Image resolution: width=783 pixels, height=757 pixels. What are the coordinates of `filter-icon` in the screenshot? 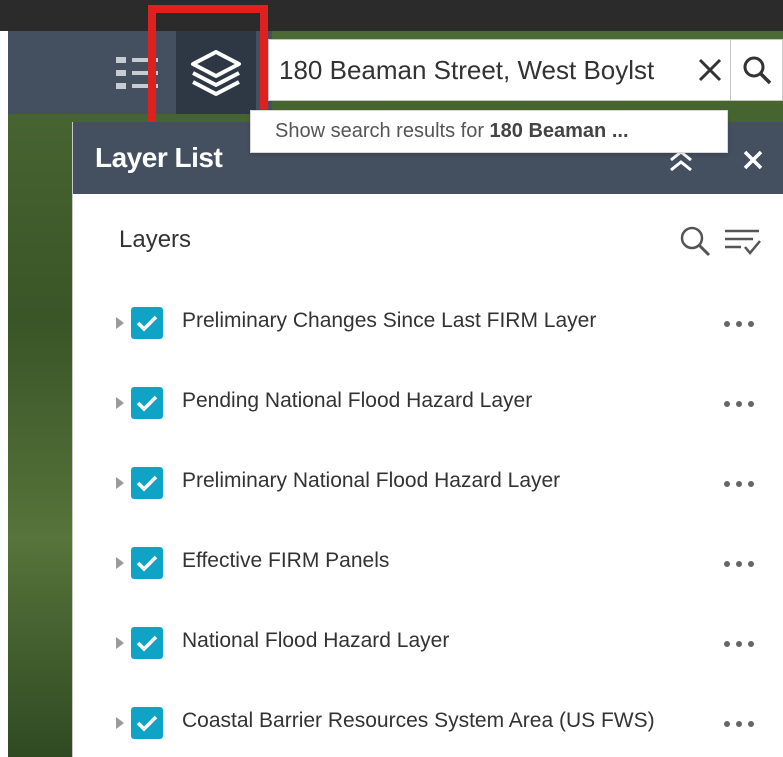 It's located at (743, 242).